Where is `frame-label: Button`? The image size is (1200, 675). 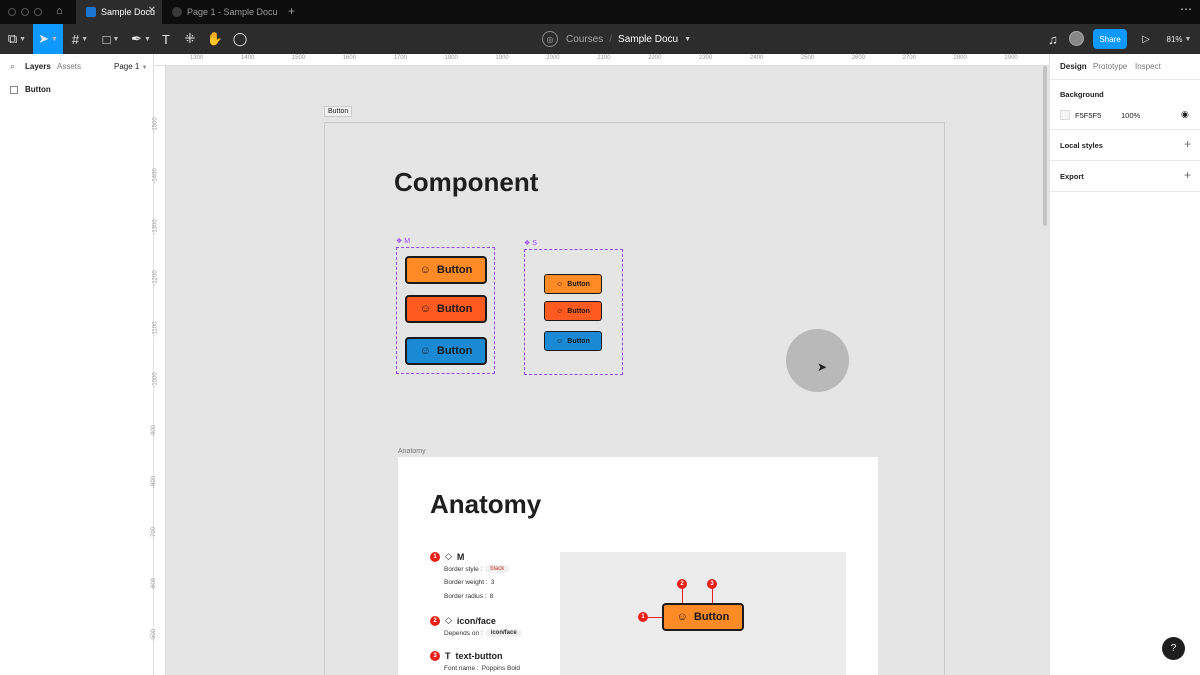
frame-label: Button is located at coordinates (338, 111).